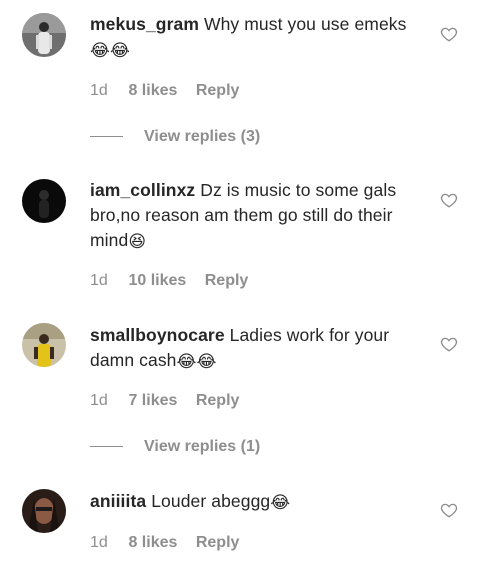 This screenshot has height=570, width=490. Describe the element at coordinates (144, 24) in the screenshot. I see `comment-username: mekus_gram` at that location.